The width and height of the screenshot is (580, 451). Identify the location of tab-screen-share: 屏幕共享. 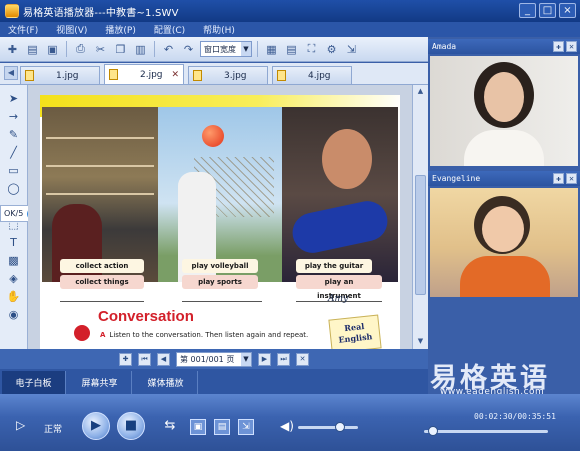
(100, 382).